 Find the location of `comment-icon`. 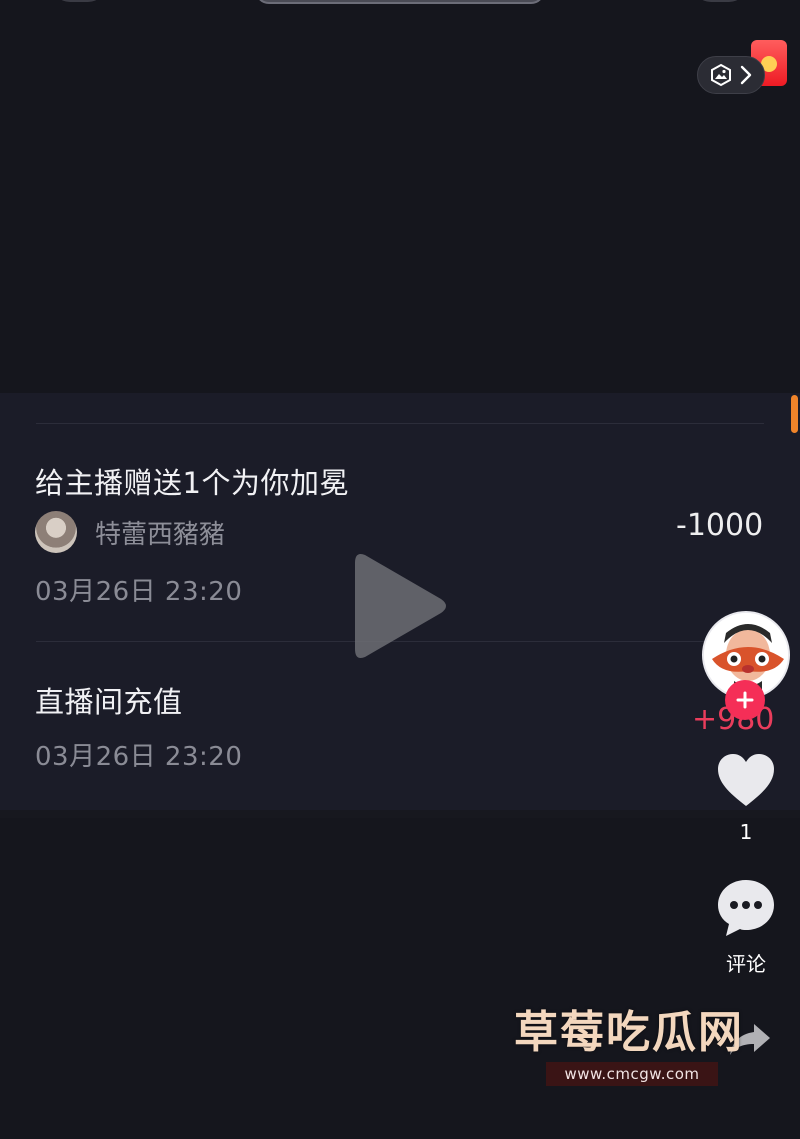

comment-icon is located at coordinates (746, 908).